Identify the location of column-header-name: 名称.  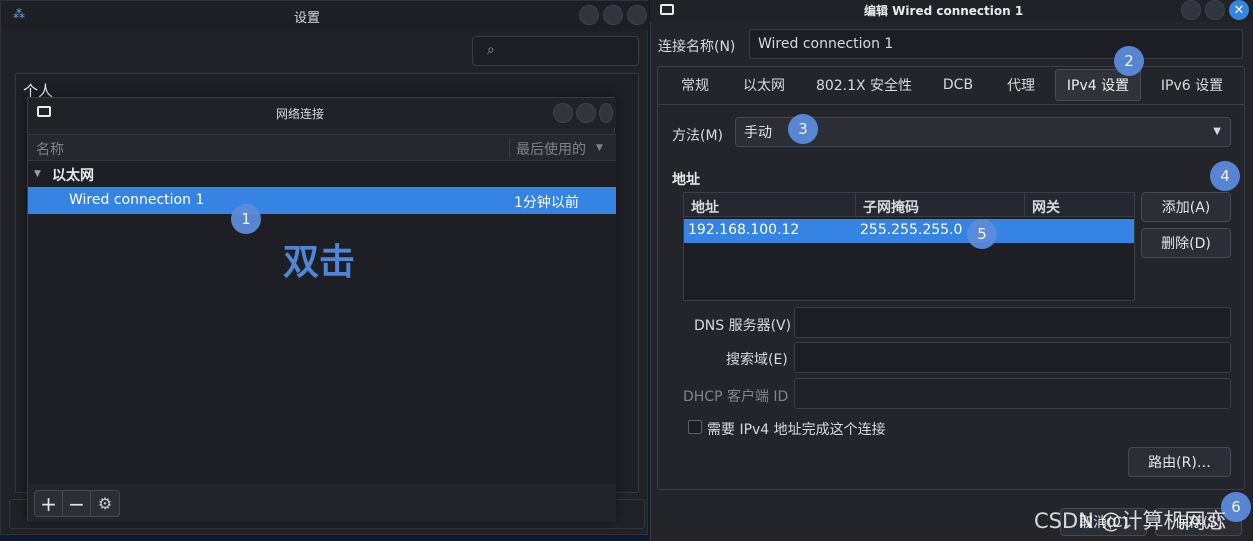
(50, 149).